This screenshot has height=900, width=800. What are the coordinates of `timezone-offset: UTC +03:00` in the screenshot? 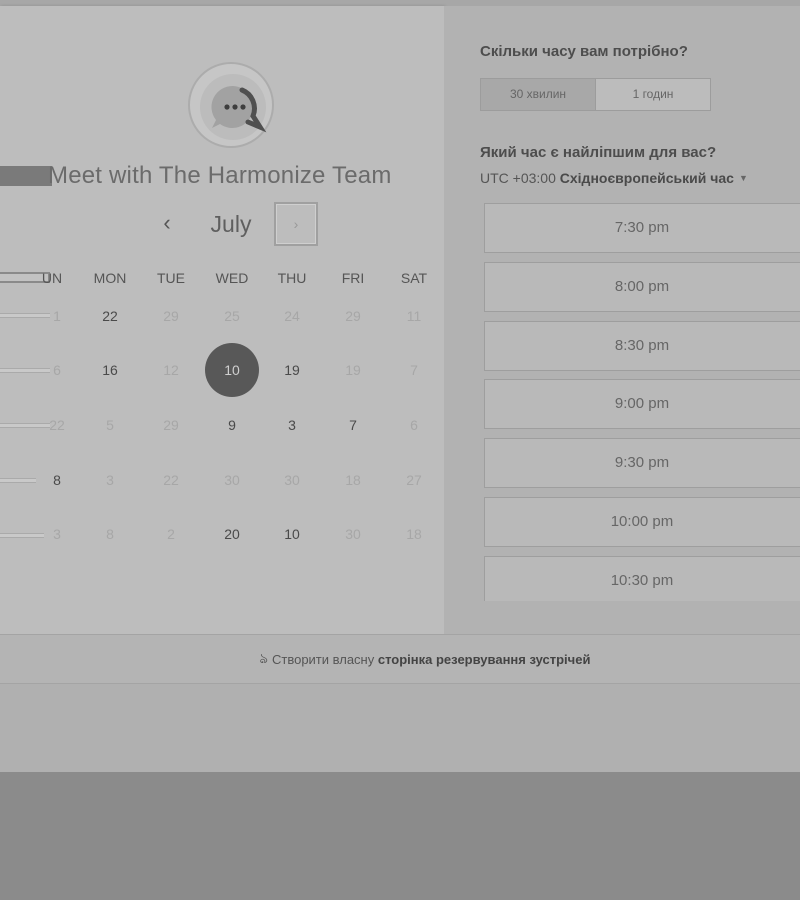 It's located at (518, 178).